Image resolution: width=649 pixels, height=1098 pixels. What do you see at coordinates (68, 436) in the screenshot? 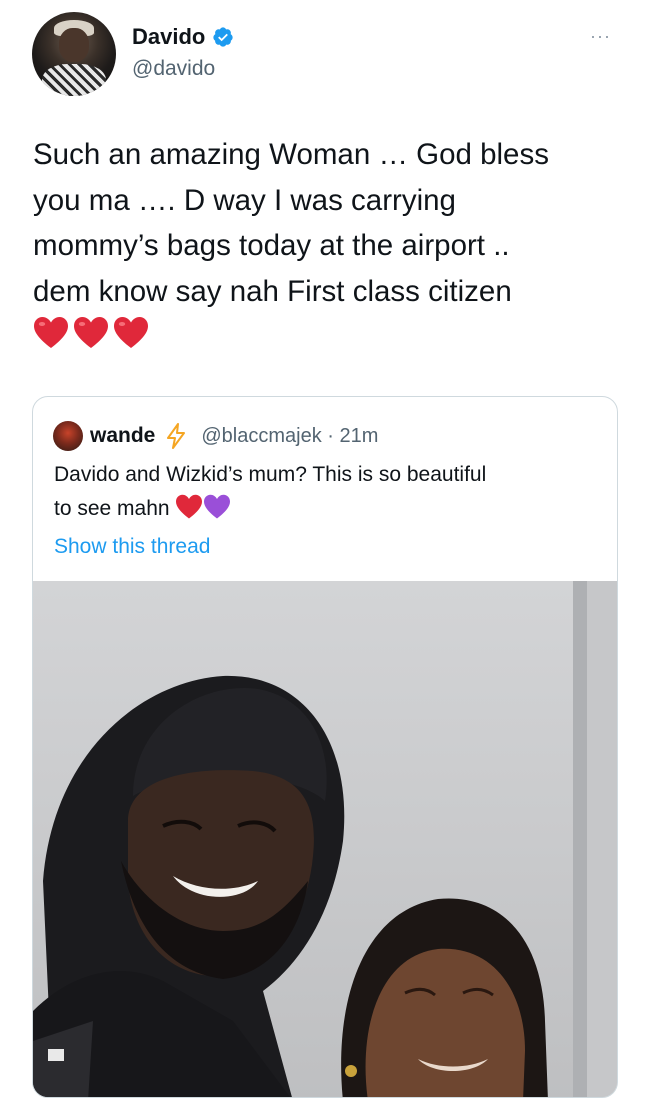
I see `quoted-author-avatar` at bounding box center [68, 436].